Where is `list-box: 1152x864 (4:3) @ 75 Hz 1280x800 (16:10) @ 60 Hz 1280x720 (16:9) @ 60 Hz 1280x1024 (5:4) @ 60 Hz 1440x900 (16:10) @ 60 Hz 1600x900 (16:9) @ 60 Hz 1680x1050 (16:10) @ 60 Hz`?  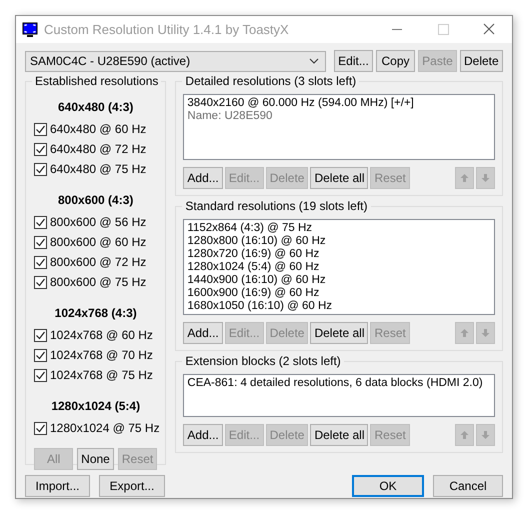 list-box: 1152x864 (4:3) @ 75 Hz 1280x800 (16:10) @ 60 Hz 1280x720 (16:9) @ 60 Hz 1280x1024 (5:4) @ 60 Hz 1440x900 (16:10) @ 60 Hz 1600x900 (16:9) @ 60 Hz 1680x1050 (16:10) @ 60 Hz is located at coordinates (339, 267).